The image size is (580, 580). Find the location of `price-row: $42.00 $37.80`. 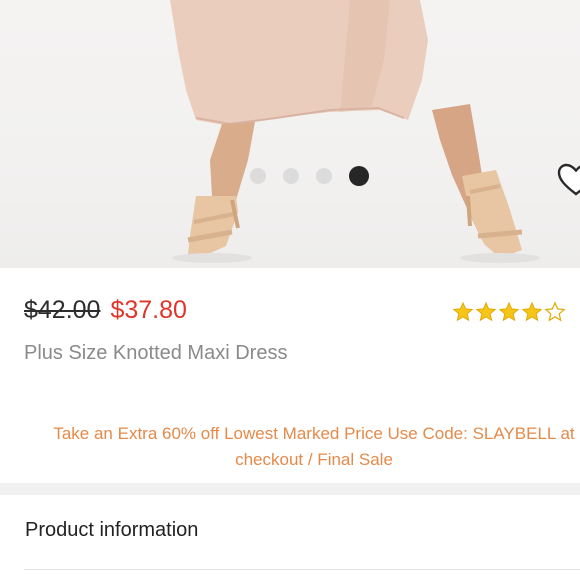

price-row: $42.00 $37.80 is located at coordinates (105, 310).